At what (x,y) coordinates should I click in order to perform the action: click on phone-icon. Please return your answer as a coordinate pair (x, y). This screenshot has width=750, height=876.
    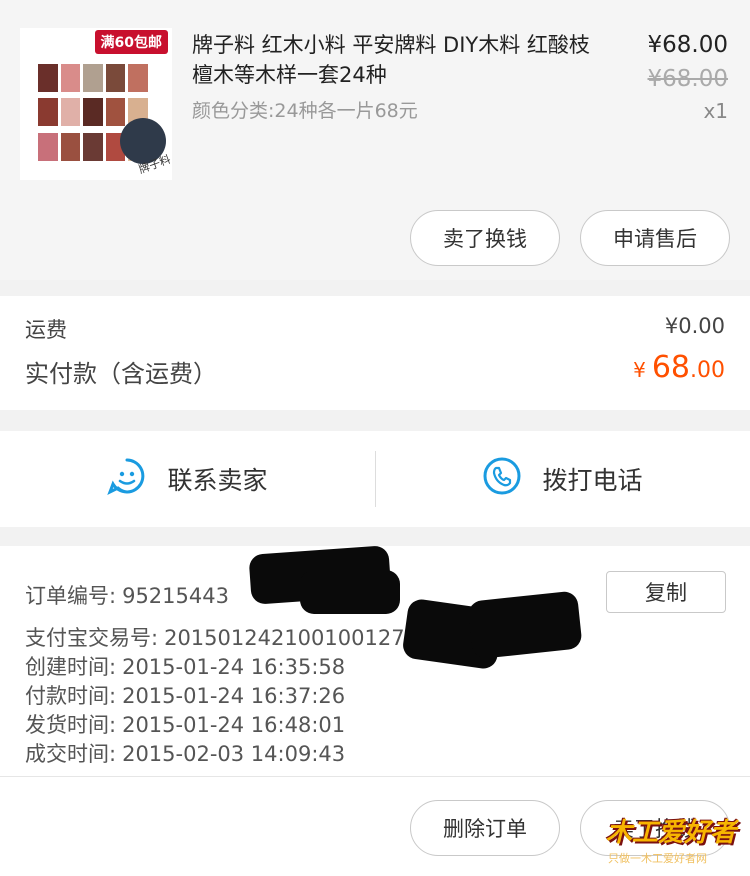
    Looking at the image, I should click on (502, 479).